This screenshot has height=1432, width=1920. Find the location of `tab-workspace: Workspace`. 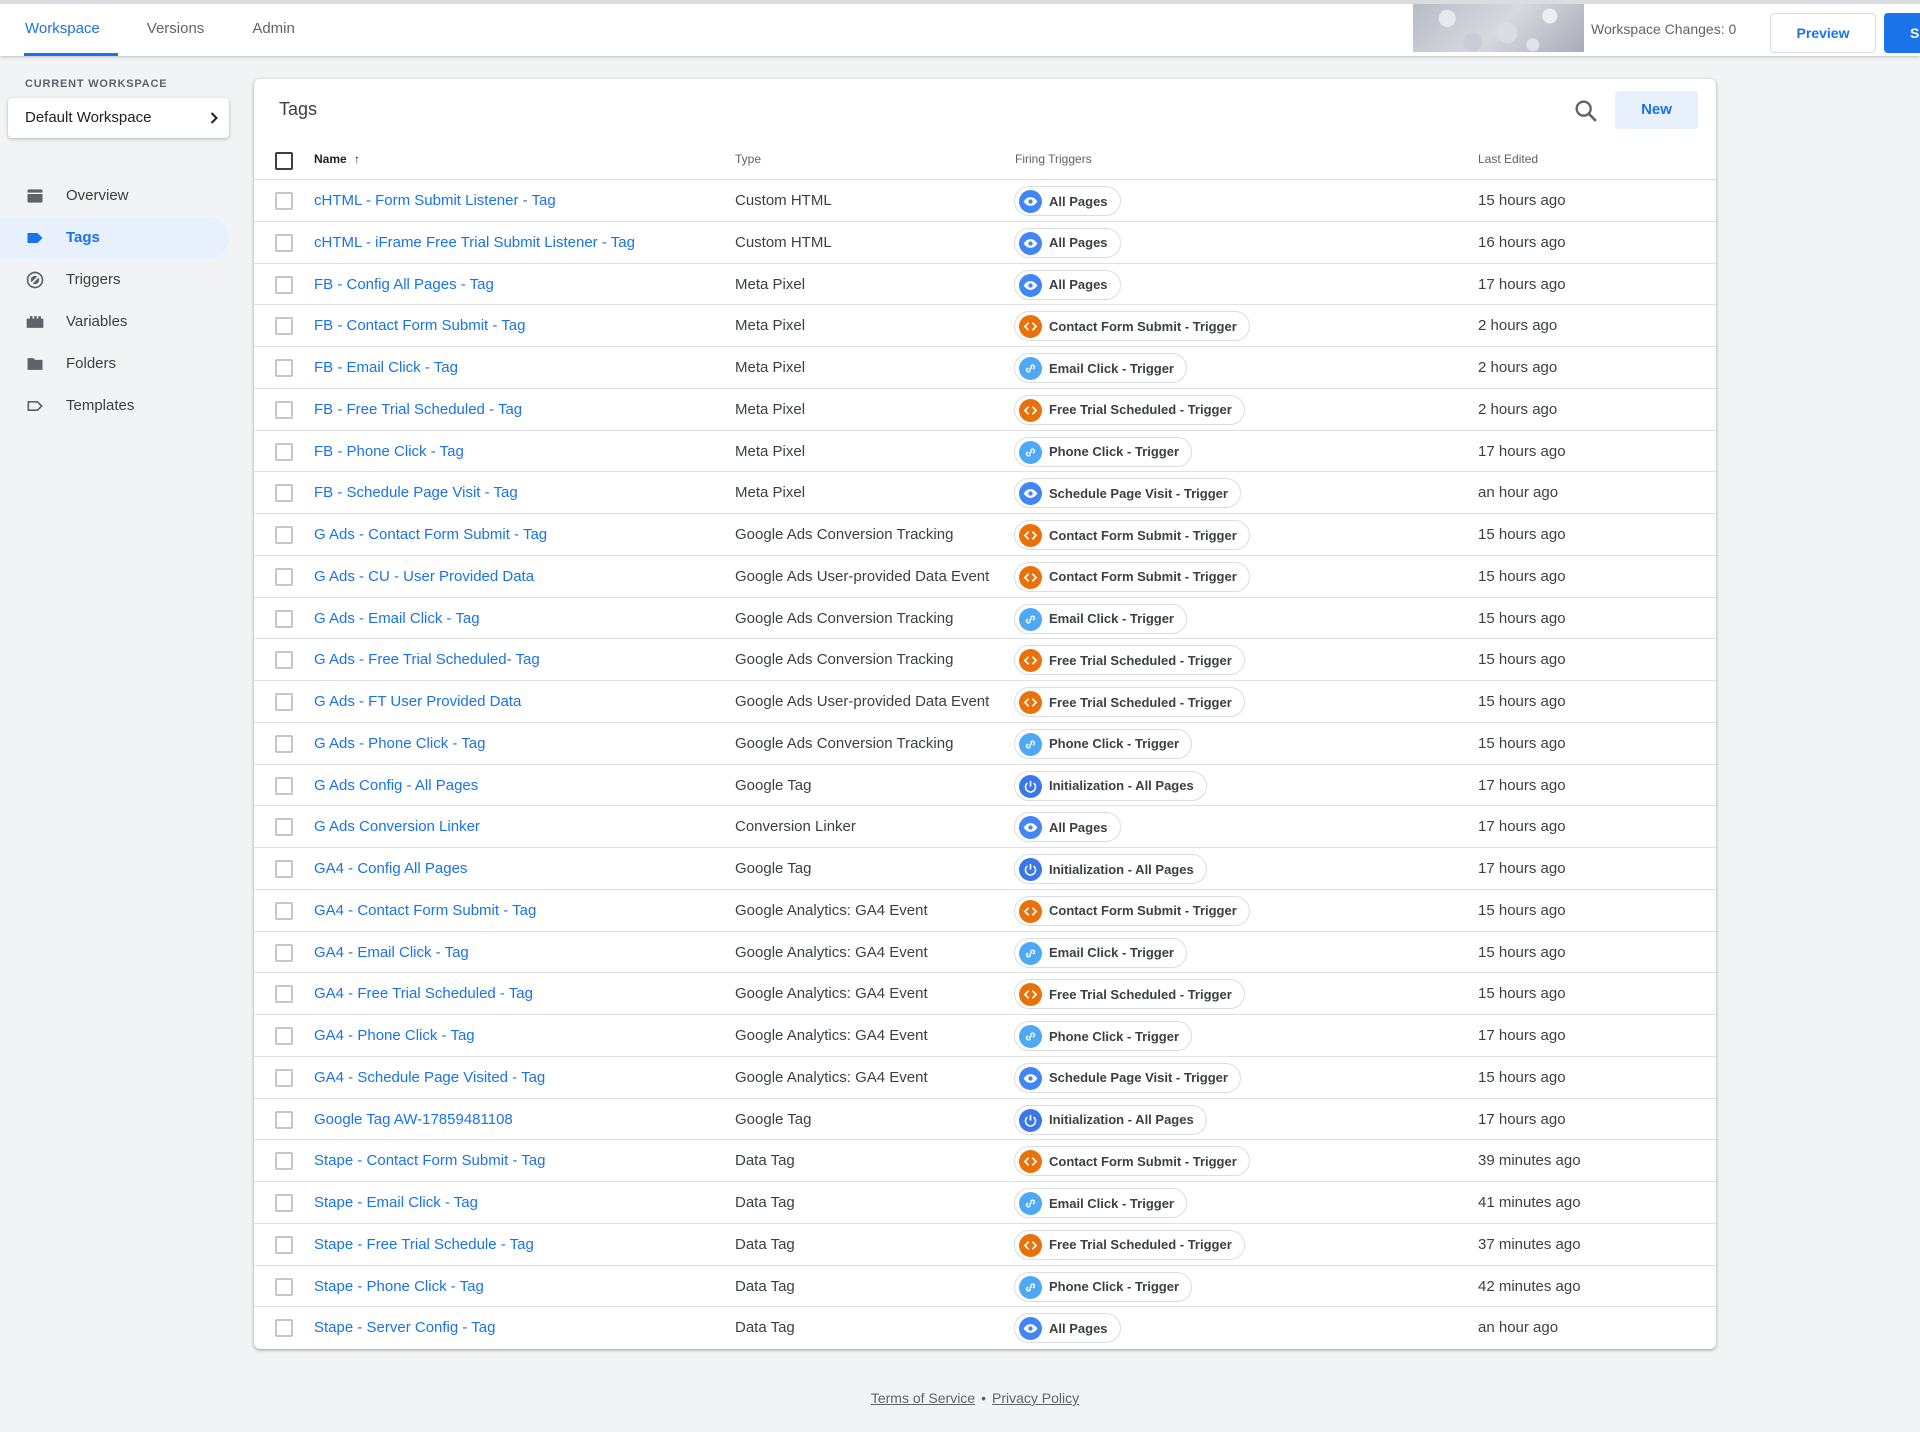

tab-workspace: Workspace is located at coordinates (65, 30).